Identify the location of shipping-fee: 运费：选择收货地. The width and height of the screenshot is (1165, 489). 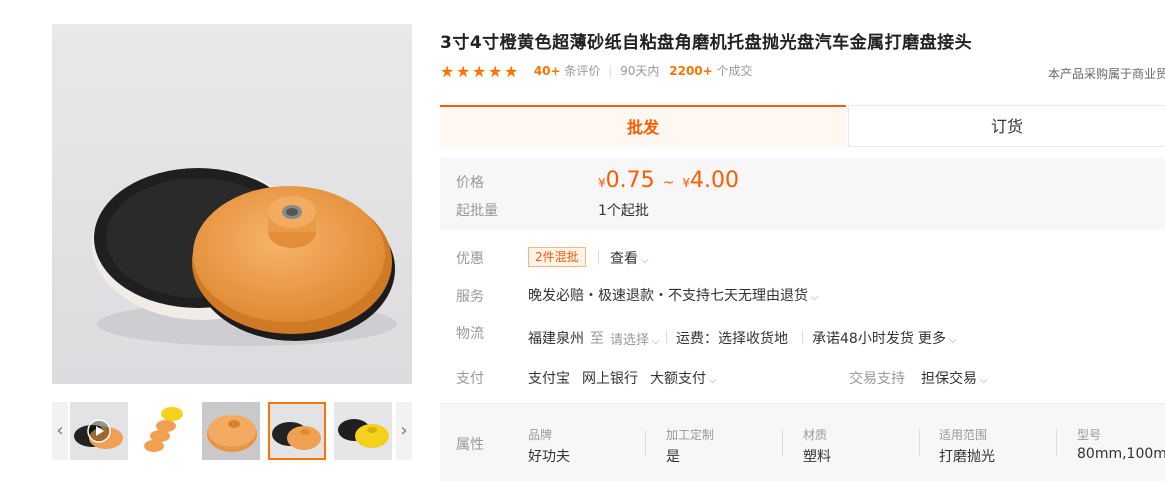
(732, 339).